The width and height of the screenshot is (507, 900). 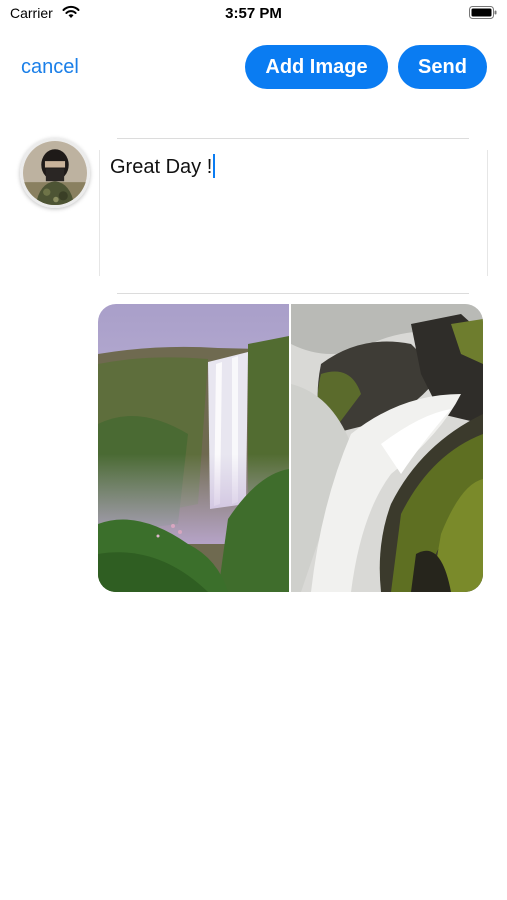 I want to click on status-bar: Carrier 3:57 PM, so click(x=253, y=14).